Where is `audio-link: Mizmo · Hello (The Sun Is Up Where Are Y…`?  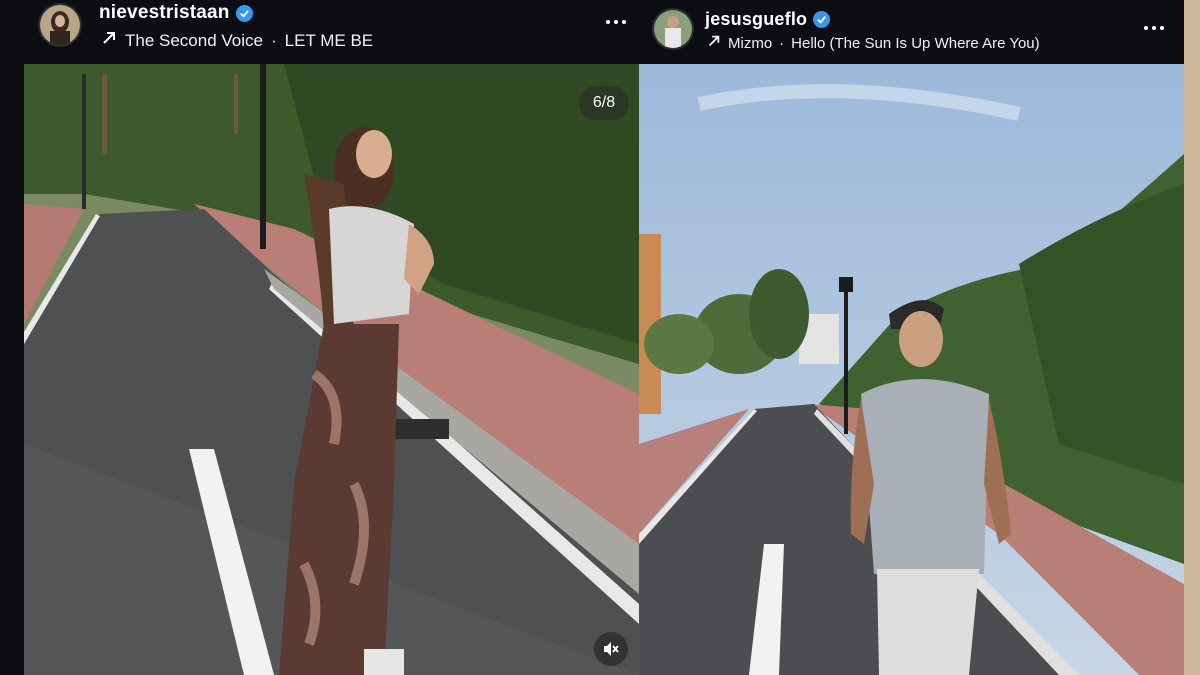 audio-link: Mizmo · Hello (The Sun Is Up Where Are Y… is located at coordinates (873, 43).